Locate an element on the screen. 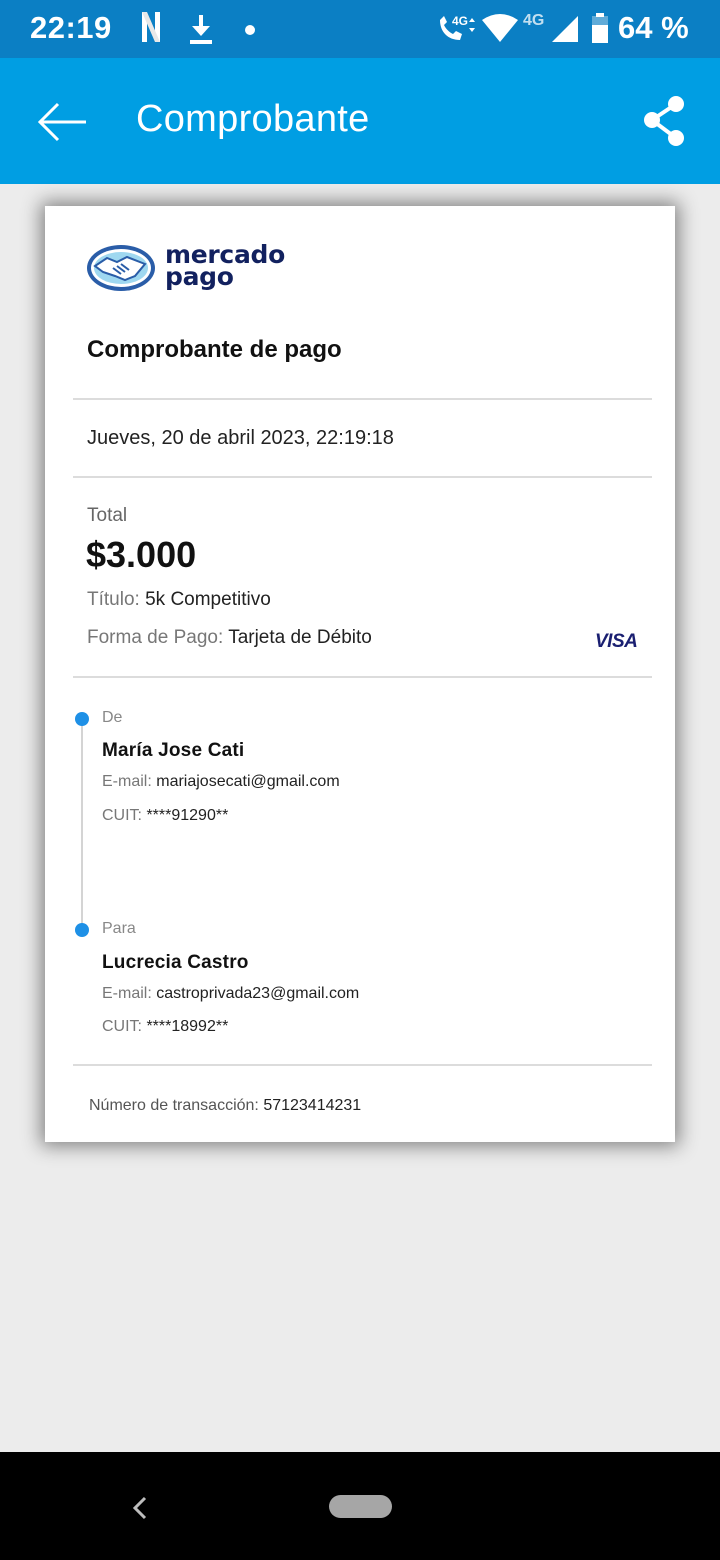 This screenshot has width=720, height=1560. sender-cuit-value: ****91290** is located at coordinates (187, 815).